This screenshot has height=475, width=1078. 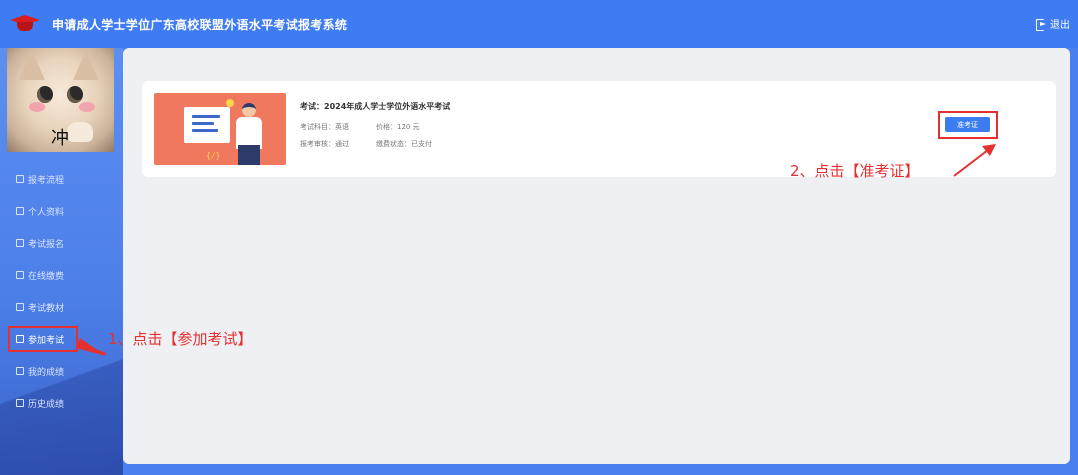 I want to click on sidebar-item-exam-registration: 考试报名, so click(x=61, y=243).